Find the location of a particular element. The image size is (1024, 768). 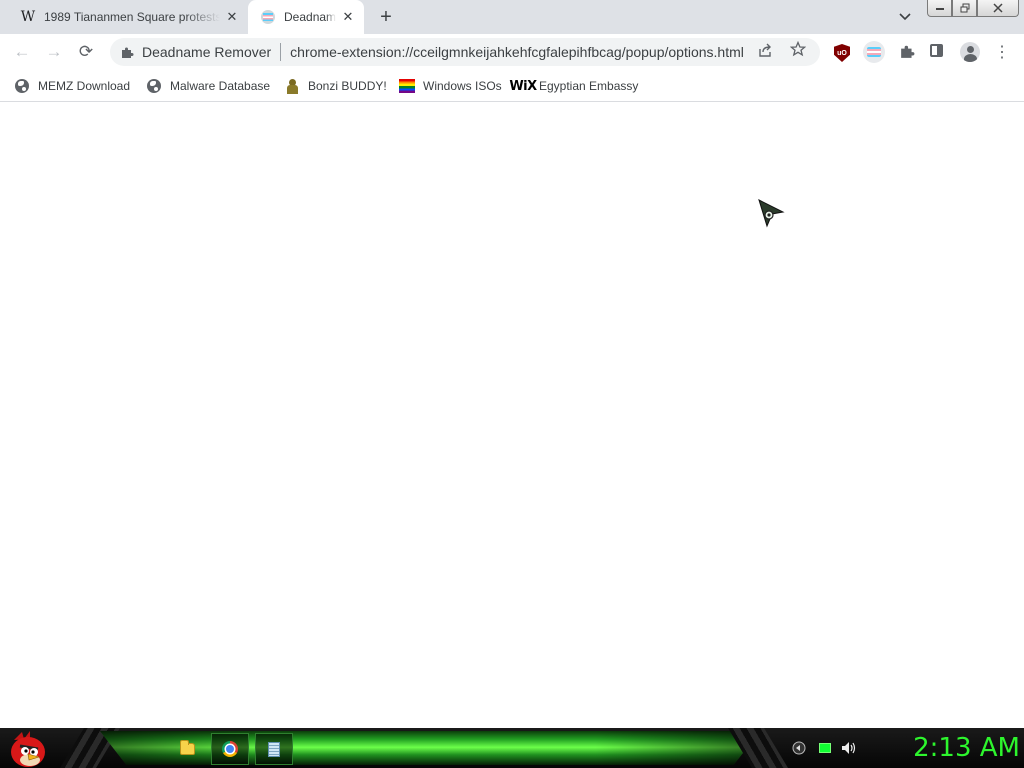

restore-button is located at coordinates (964, 8).